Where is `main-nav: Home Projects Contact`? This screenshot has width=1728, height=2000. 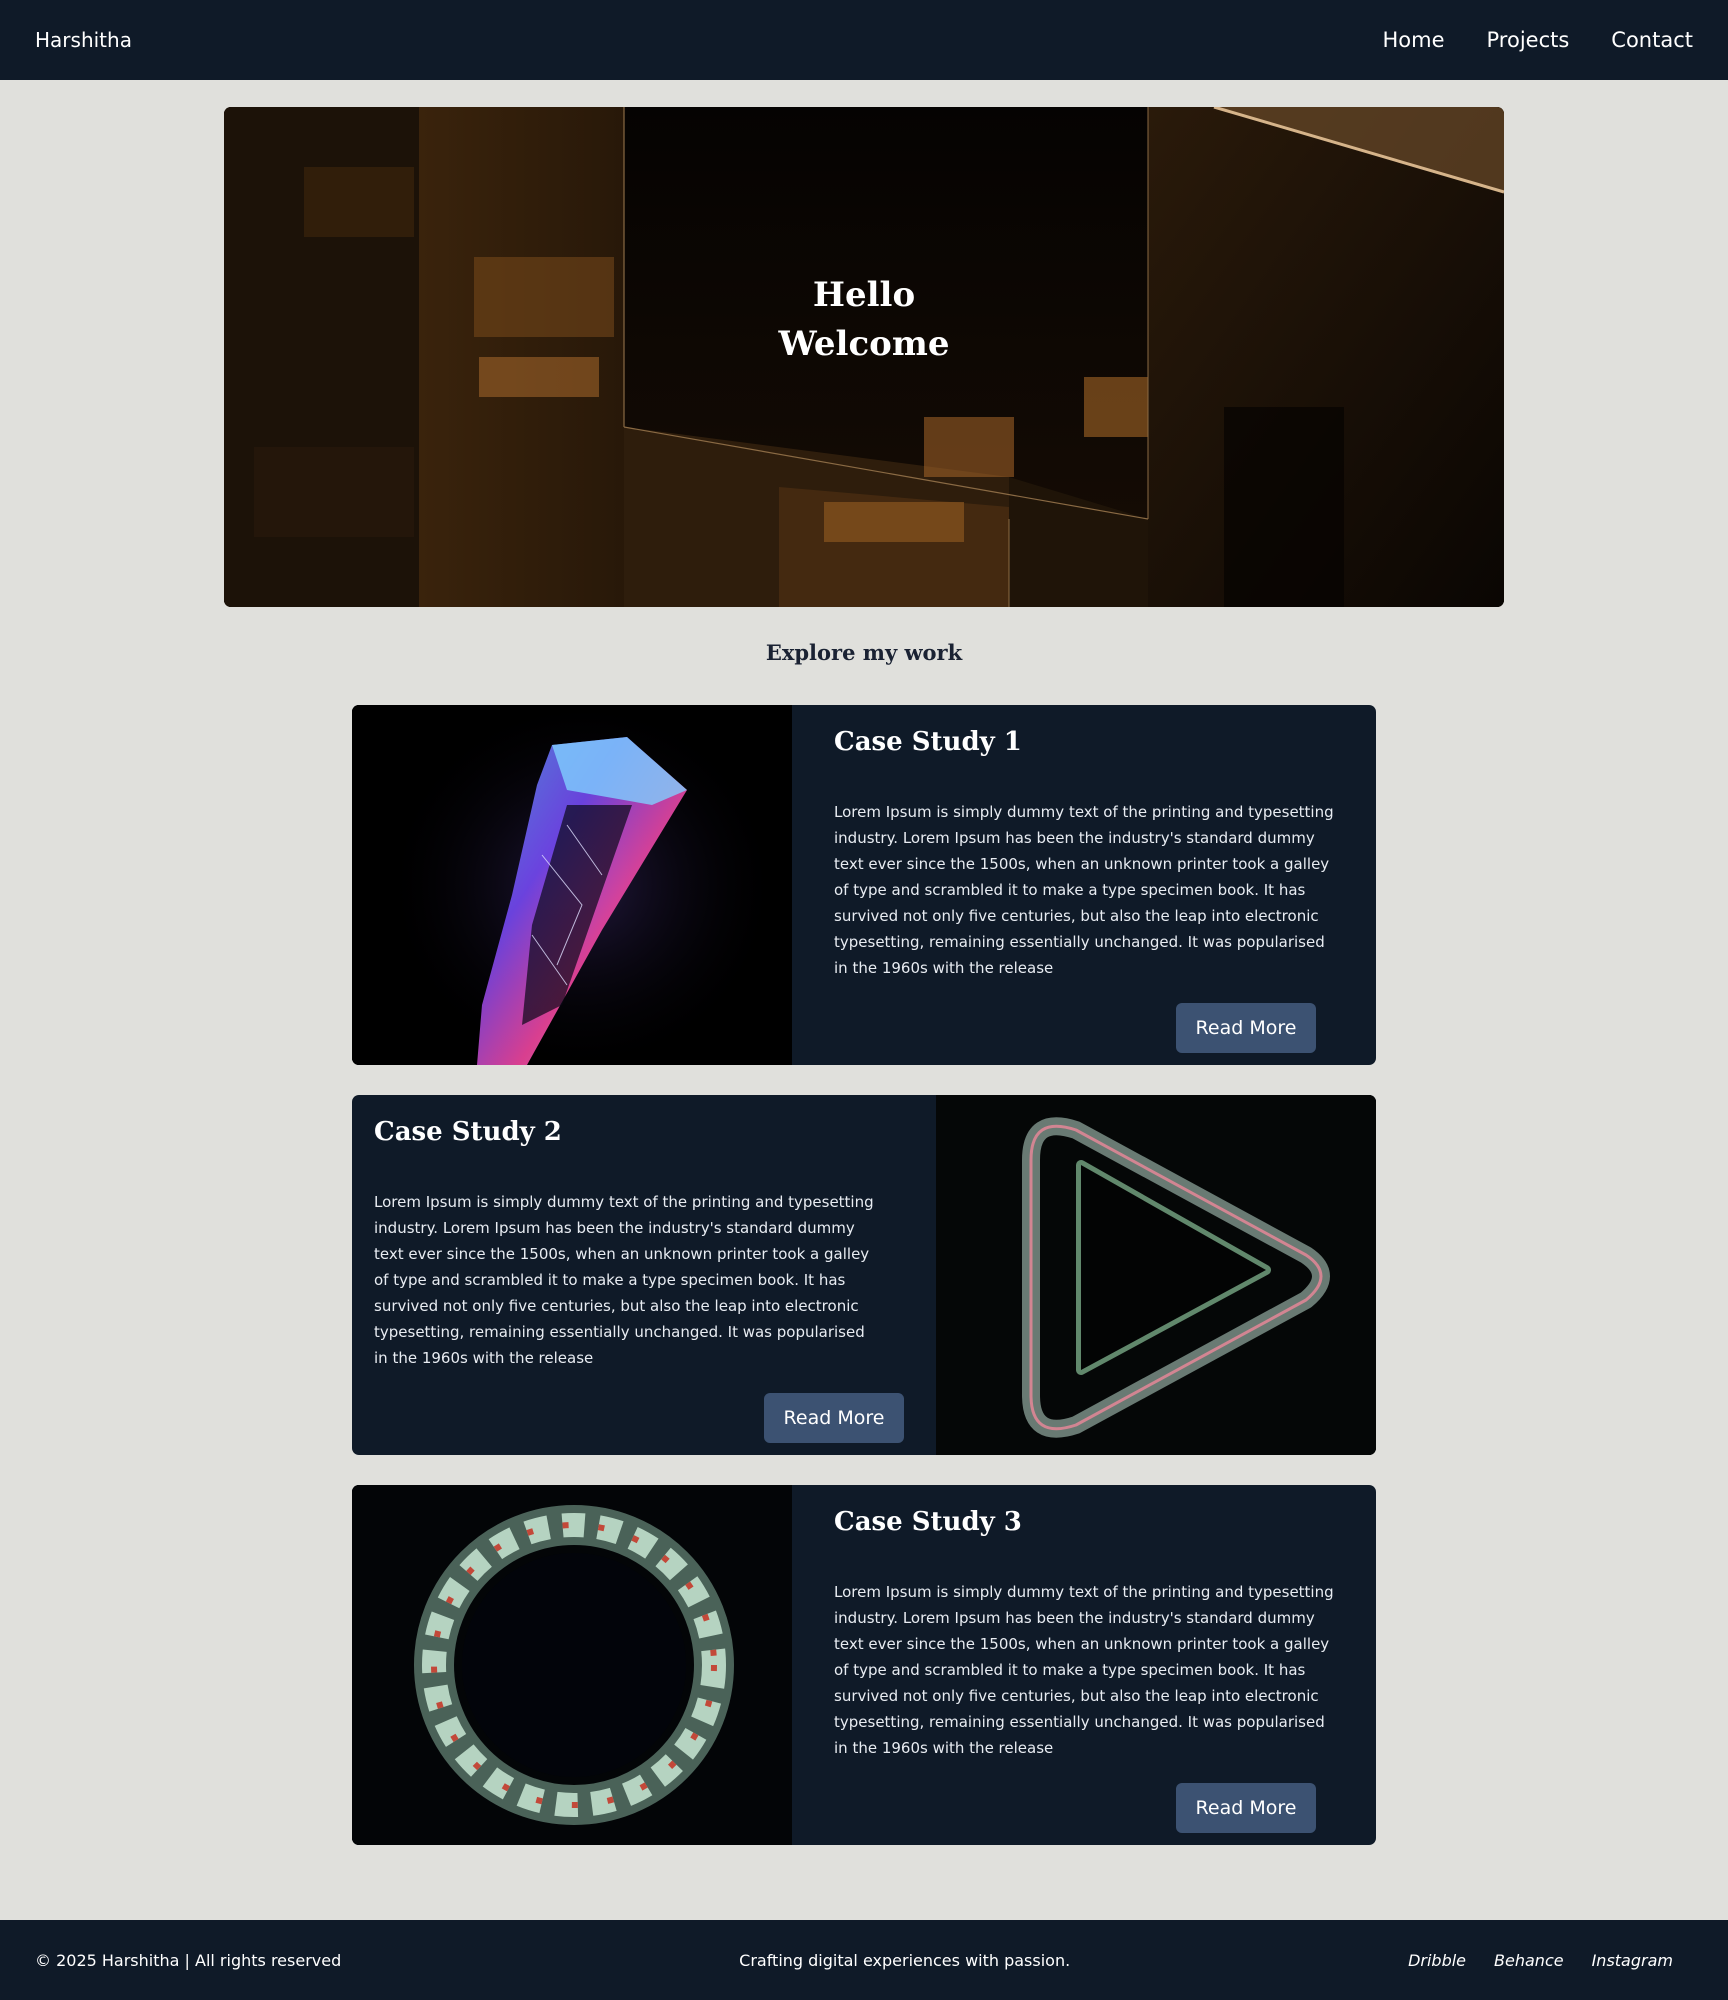
main-nav: Home Projects Contact is located at coordinates (1537, 40).